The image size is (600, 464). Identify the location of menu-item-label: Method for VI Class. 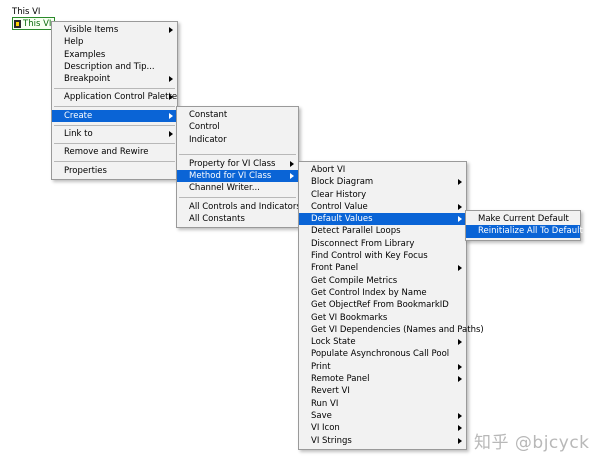
(230, 176).